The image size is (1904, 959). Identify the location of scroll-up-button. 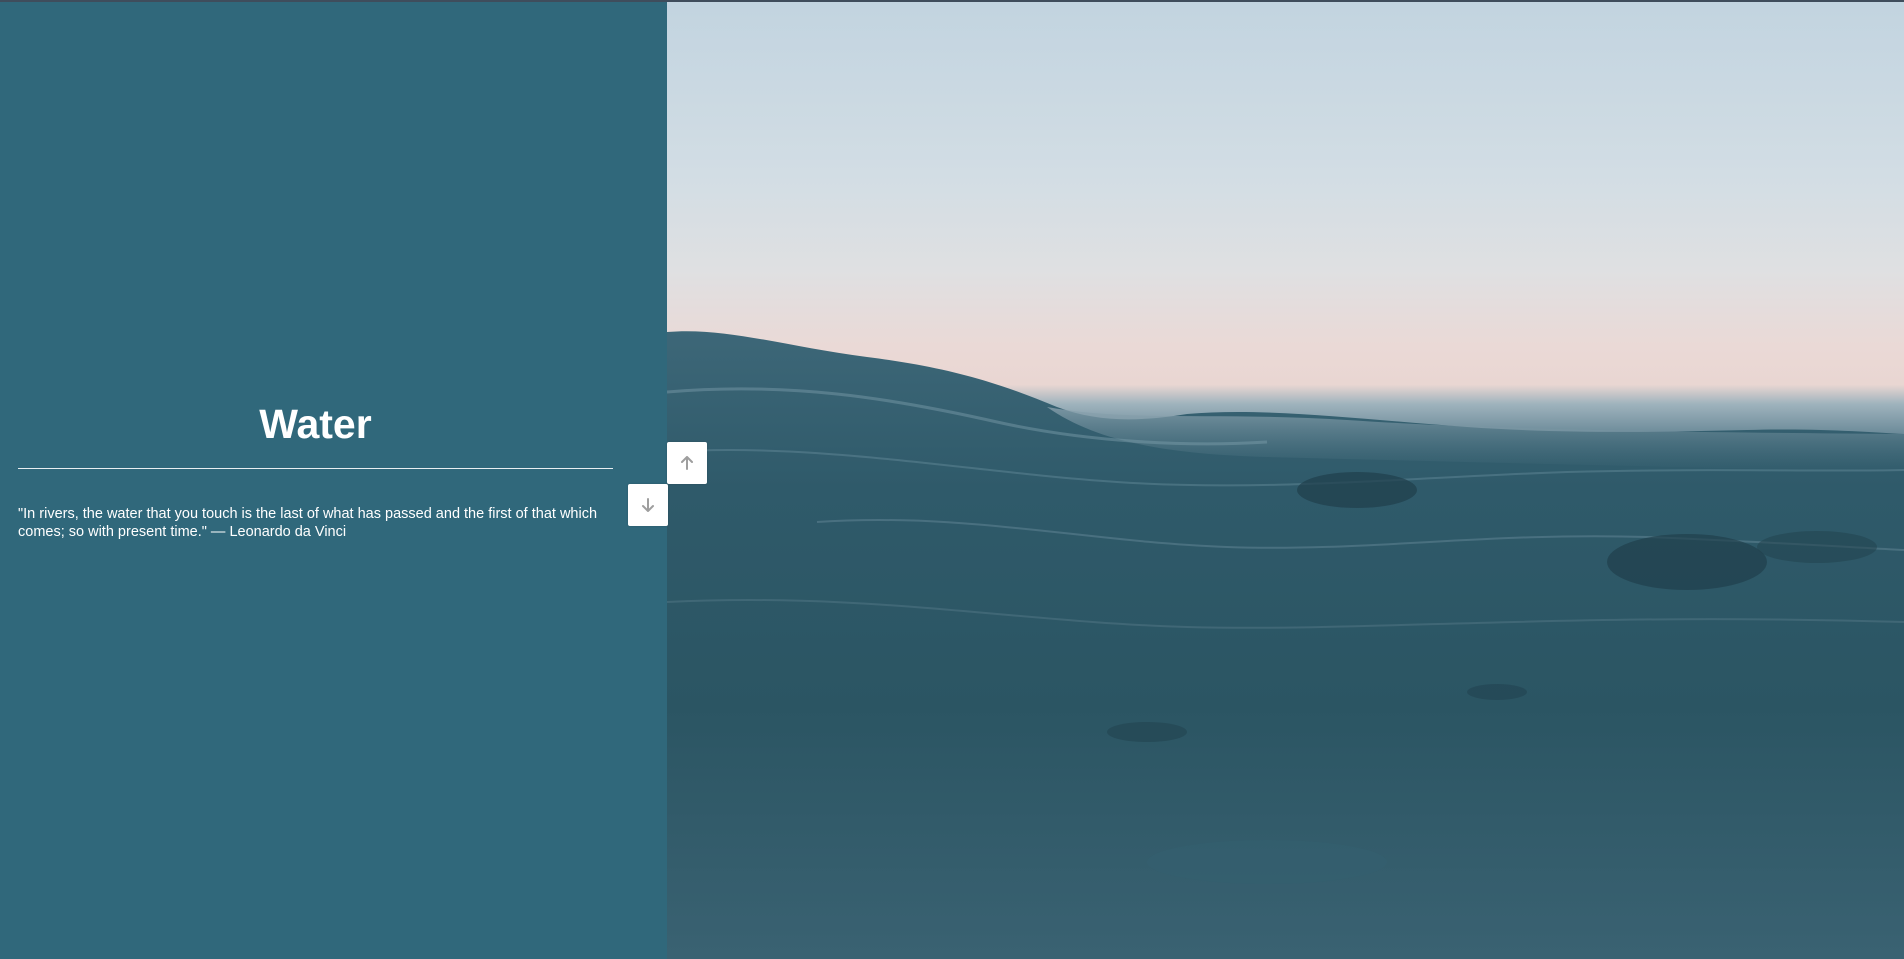
(687, 463).